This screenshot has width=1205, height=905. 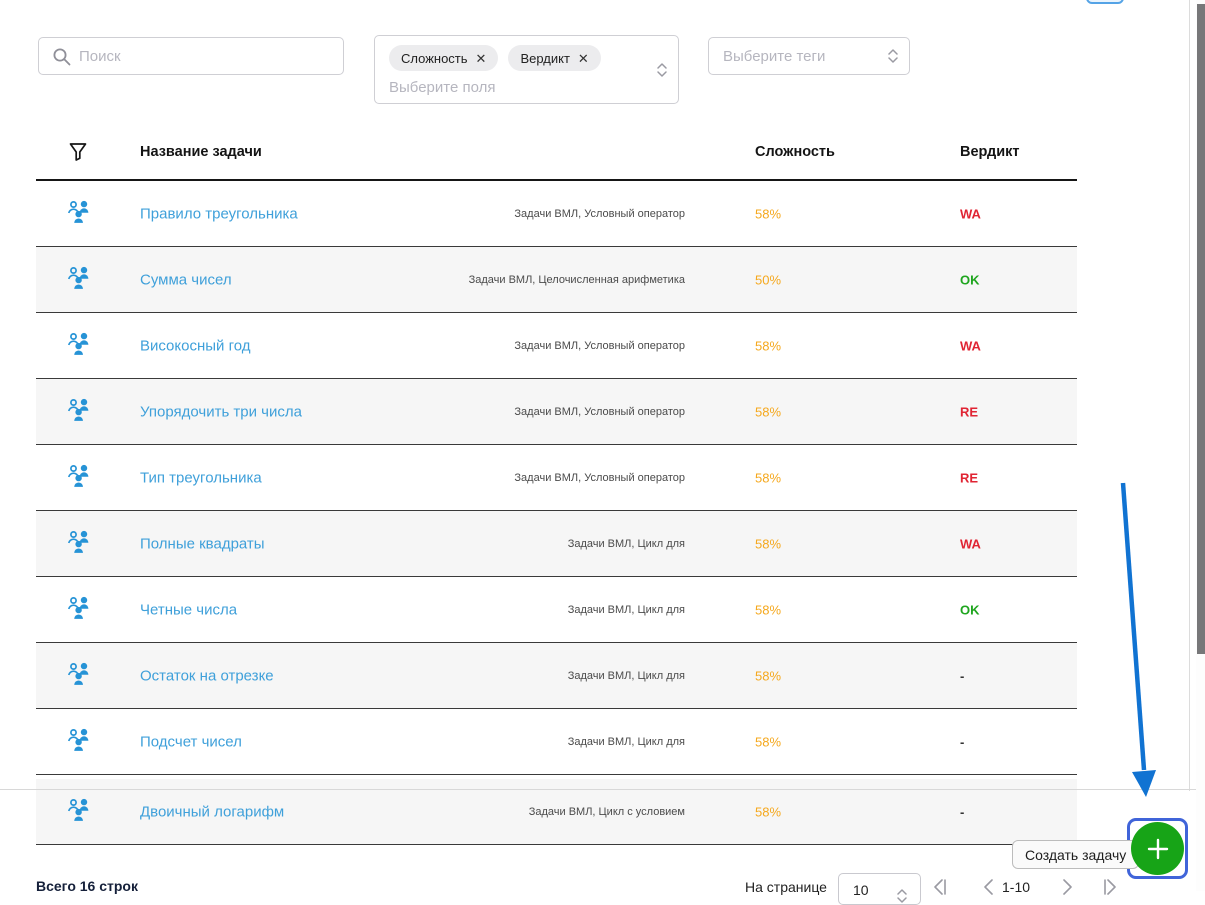 What do you see at coordinates (219, 213) in the screenshot?
I see `task-name-link: Правило треугольника` at bounding box center [219, 213].